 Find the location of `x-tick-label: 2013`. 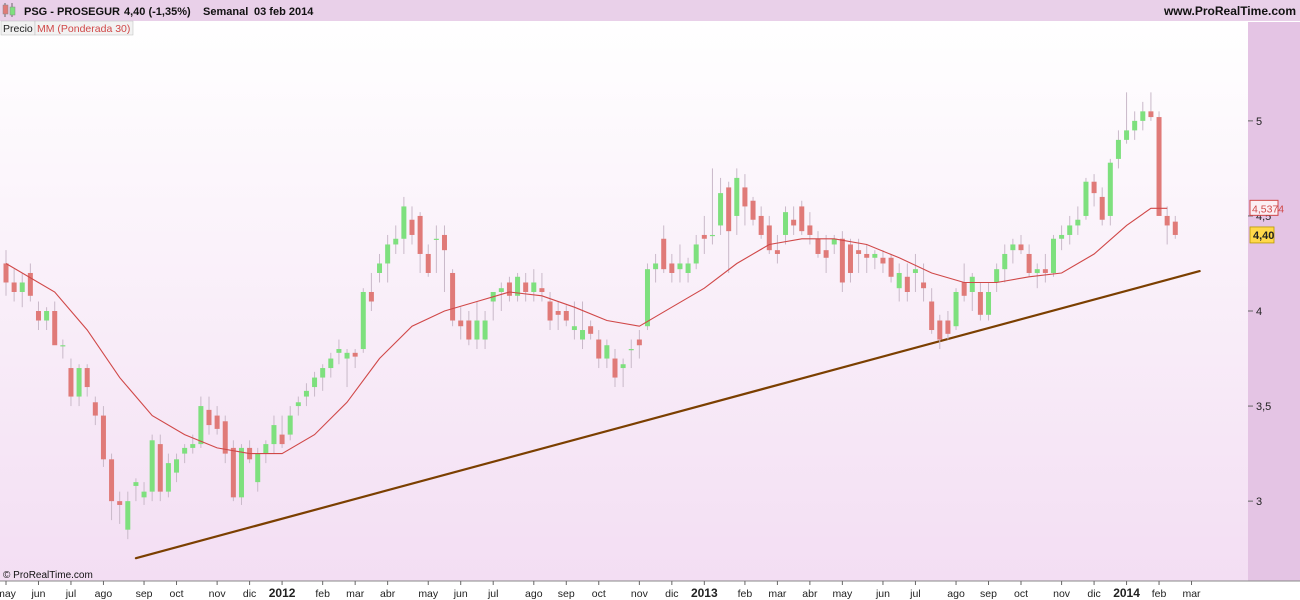

x-tick-label: 2013 is located at coordinates (704, 593).